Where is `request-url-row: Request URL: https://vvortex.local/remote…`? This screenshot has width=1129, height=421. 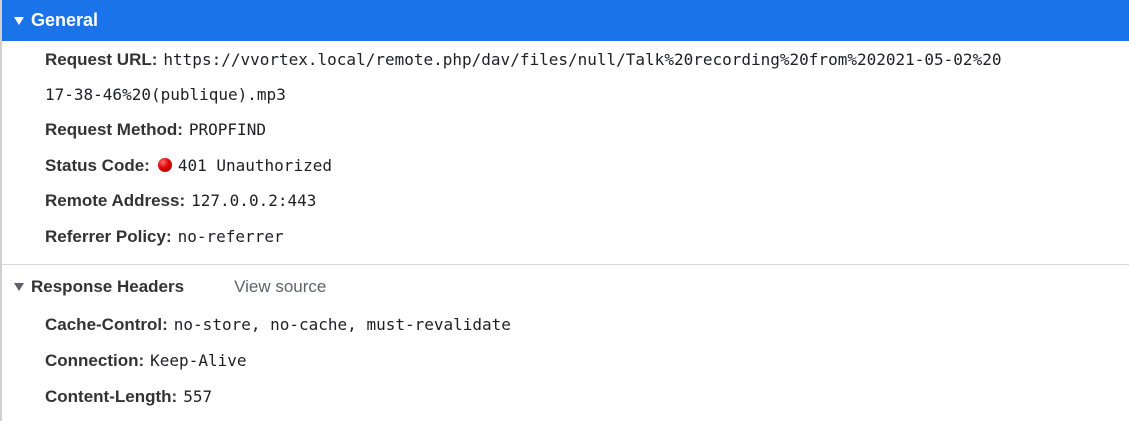
request-url-row: Request URL: https://vvortex.local/remote… is located at coordinates (523, 60).